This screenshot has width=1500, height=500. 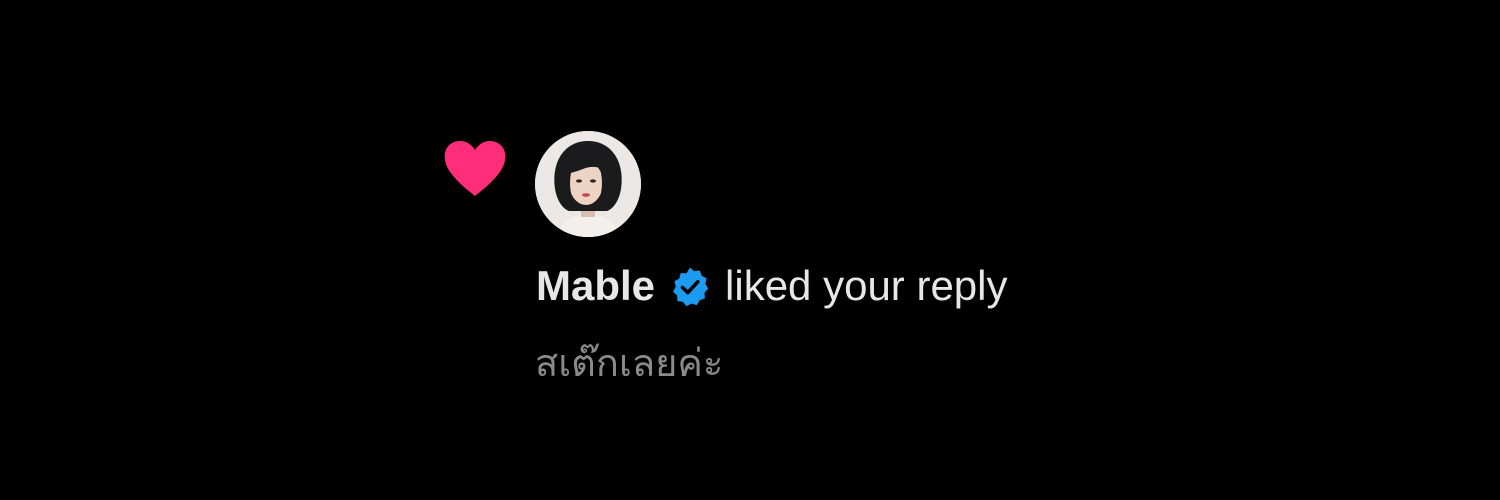 What do you see at coordinates (690, 287) in the screenshot?
I see `verified-badge-icon` at bounding box center [690, 287].